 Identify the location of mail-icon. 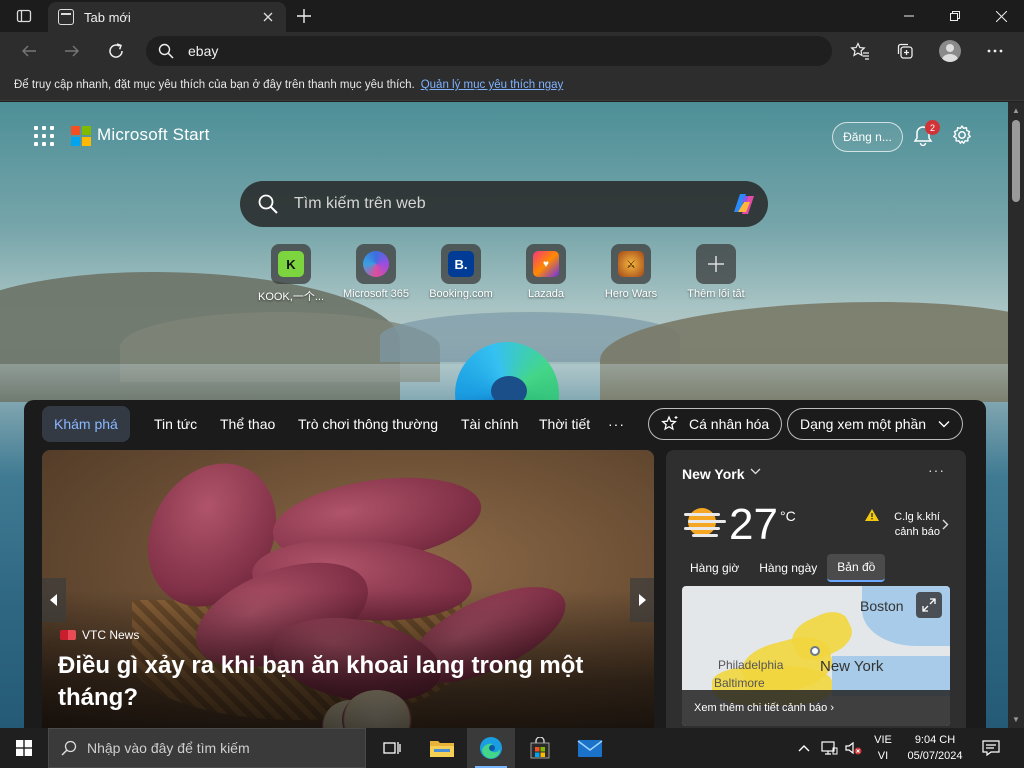
(590, 748).